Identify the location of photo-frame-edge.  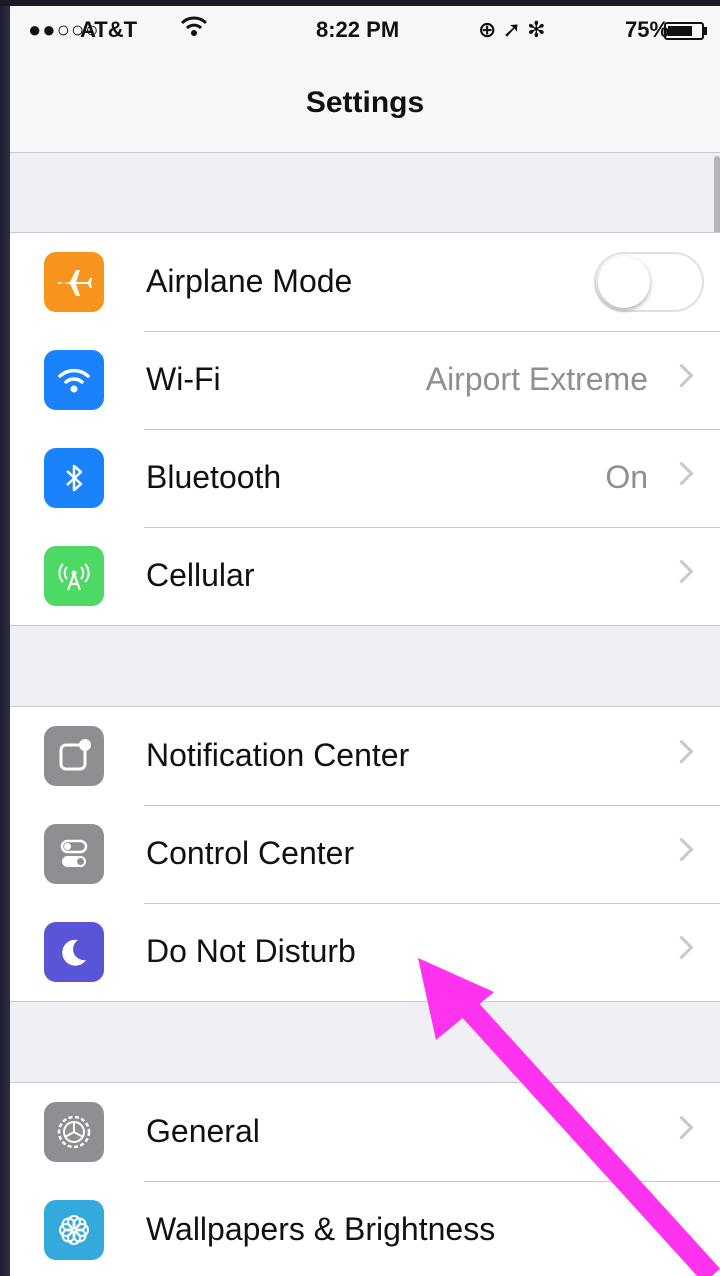
(5, 638).